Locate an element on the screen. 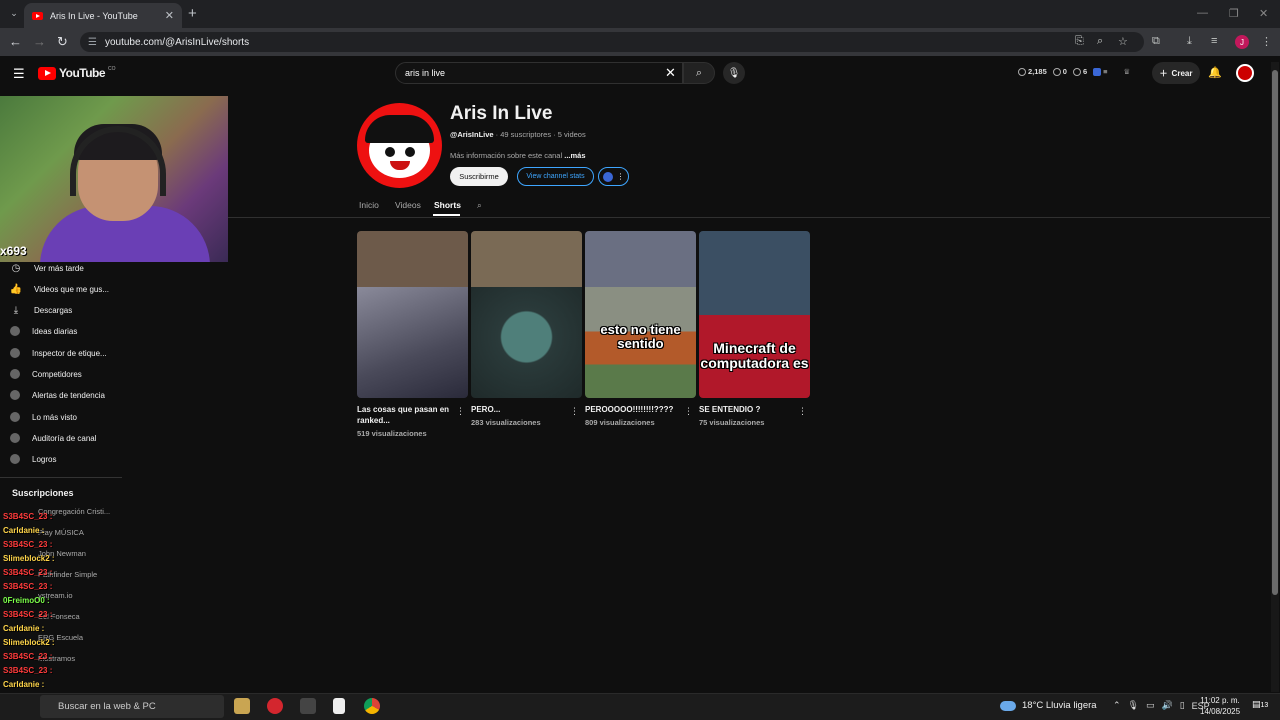 Image resolution: width=1280 pixels, height=720 pixels. tab-videos: Videos is located at coordinates (408, 205).